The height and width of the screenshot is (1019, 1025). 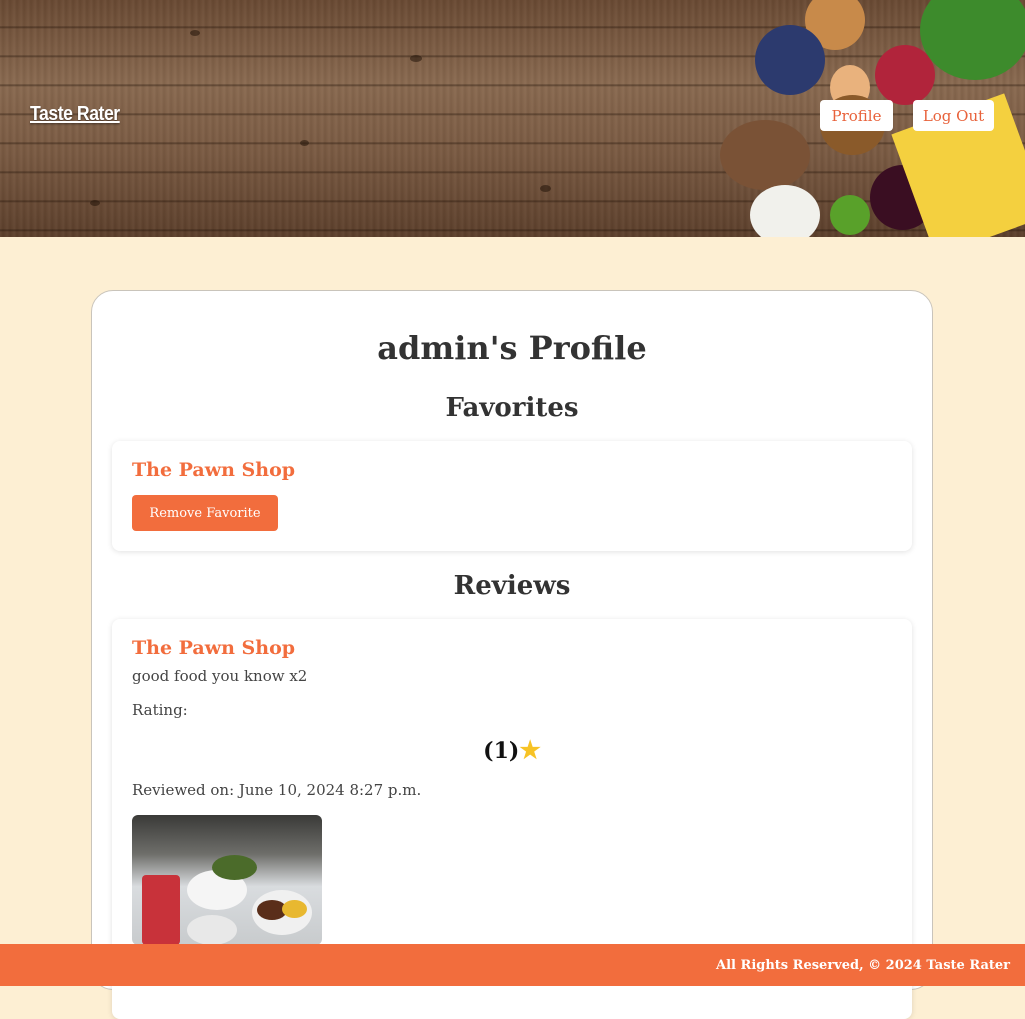 What do you see at coordinates (195, 33) in the screenshot?
I see `header-background-image` at bounding box center [195, 33].